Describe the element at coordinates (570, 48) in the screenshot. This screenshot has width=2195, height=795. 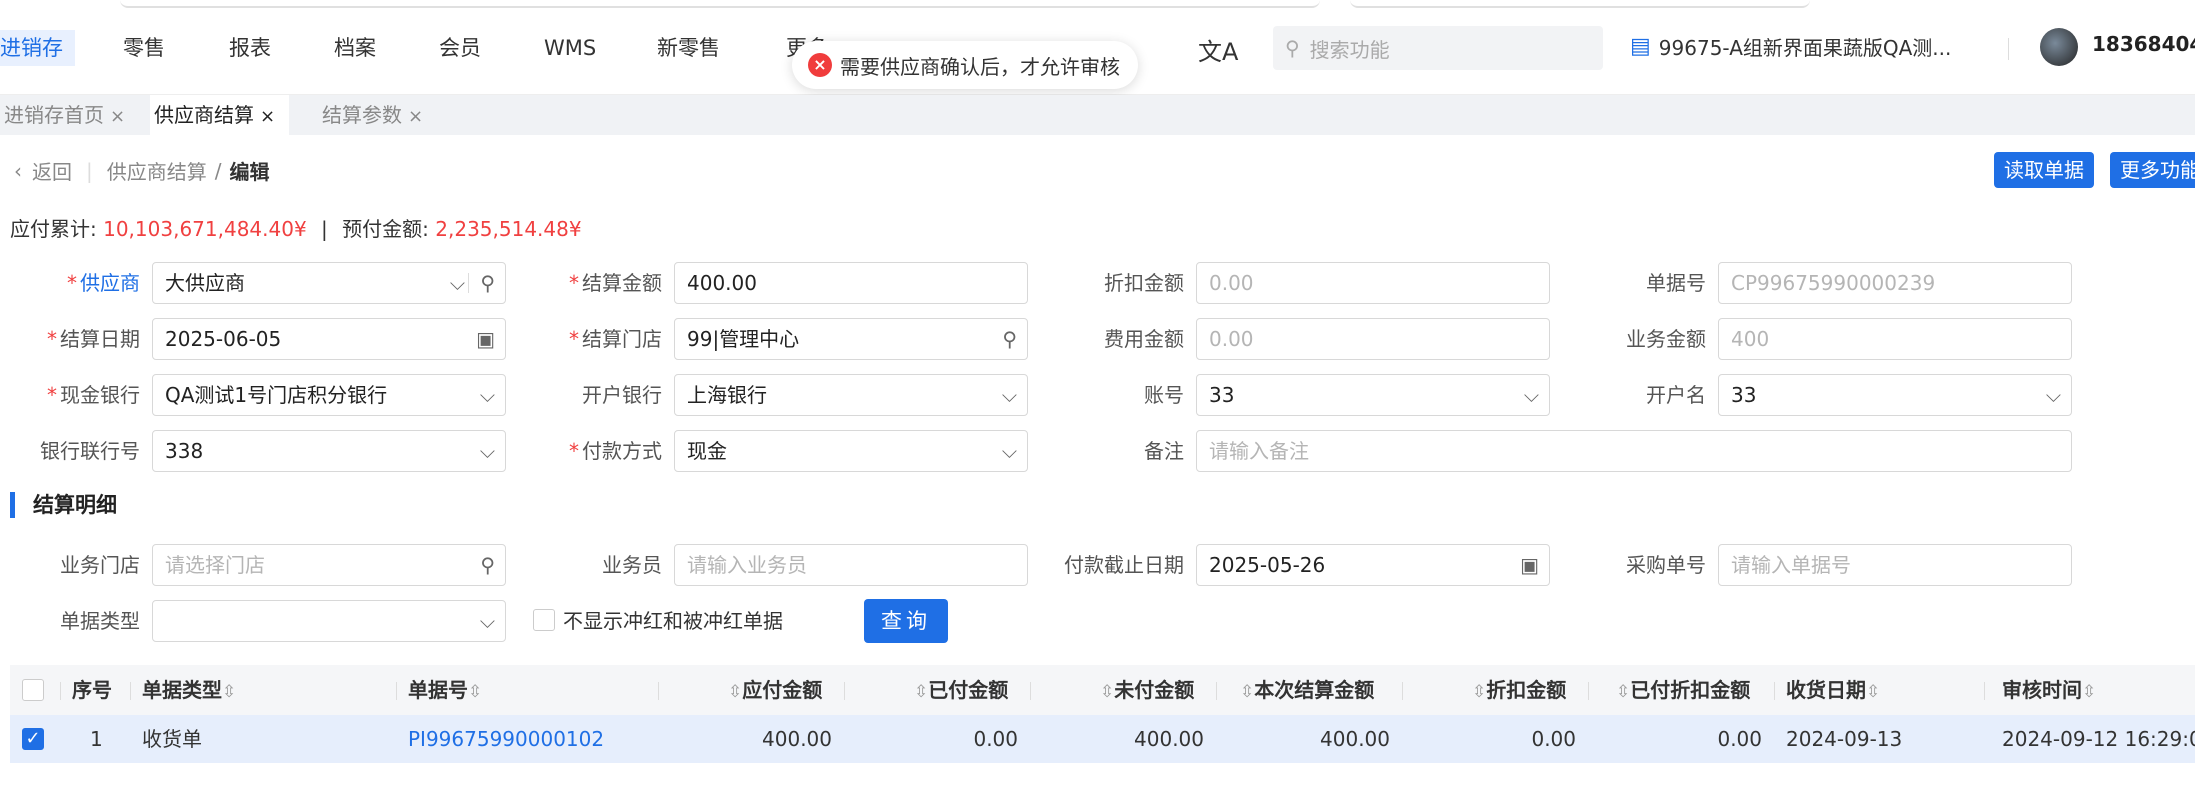
I see `nav-item-wms: WMS` at that location.